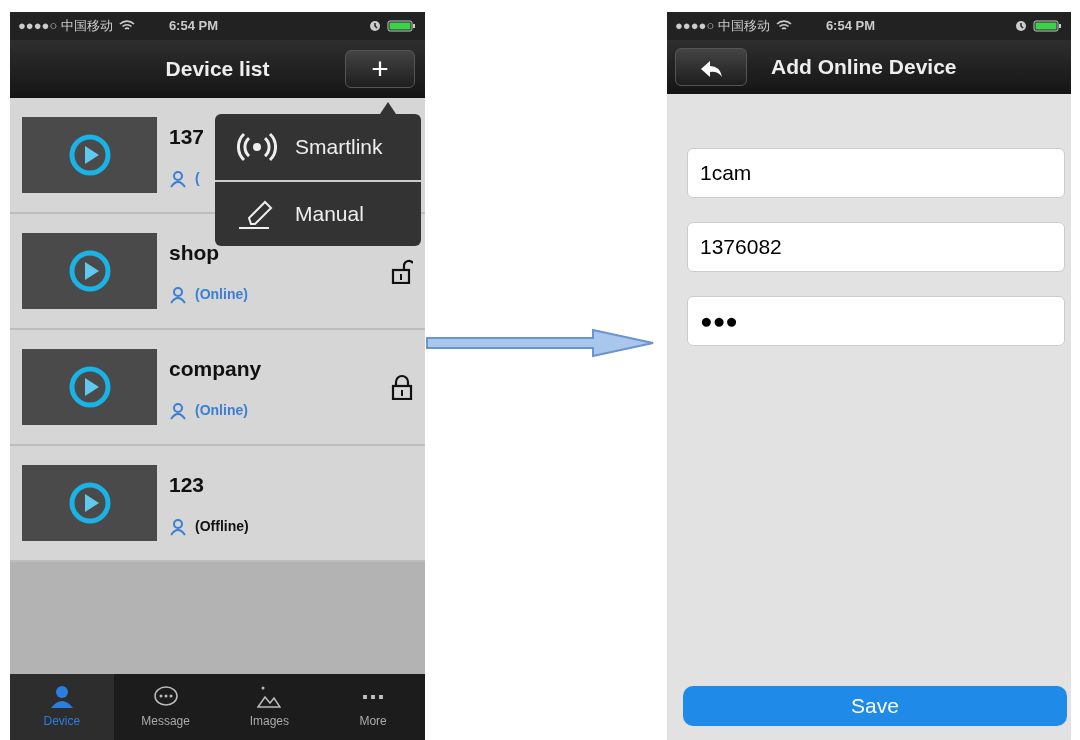 This screenshot has width=1080, height=740. Describe the element at coordinates (187, 484) in the screenshot. I see `device-name: 123` at that location.